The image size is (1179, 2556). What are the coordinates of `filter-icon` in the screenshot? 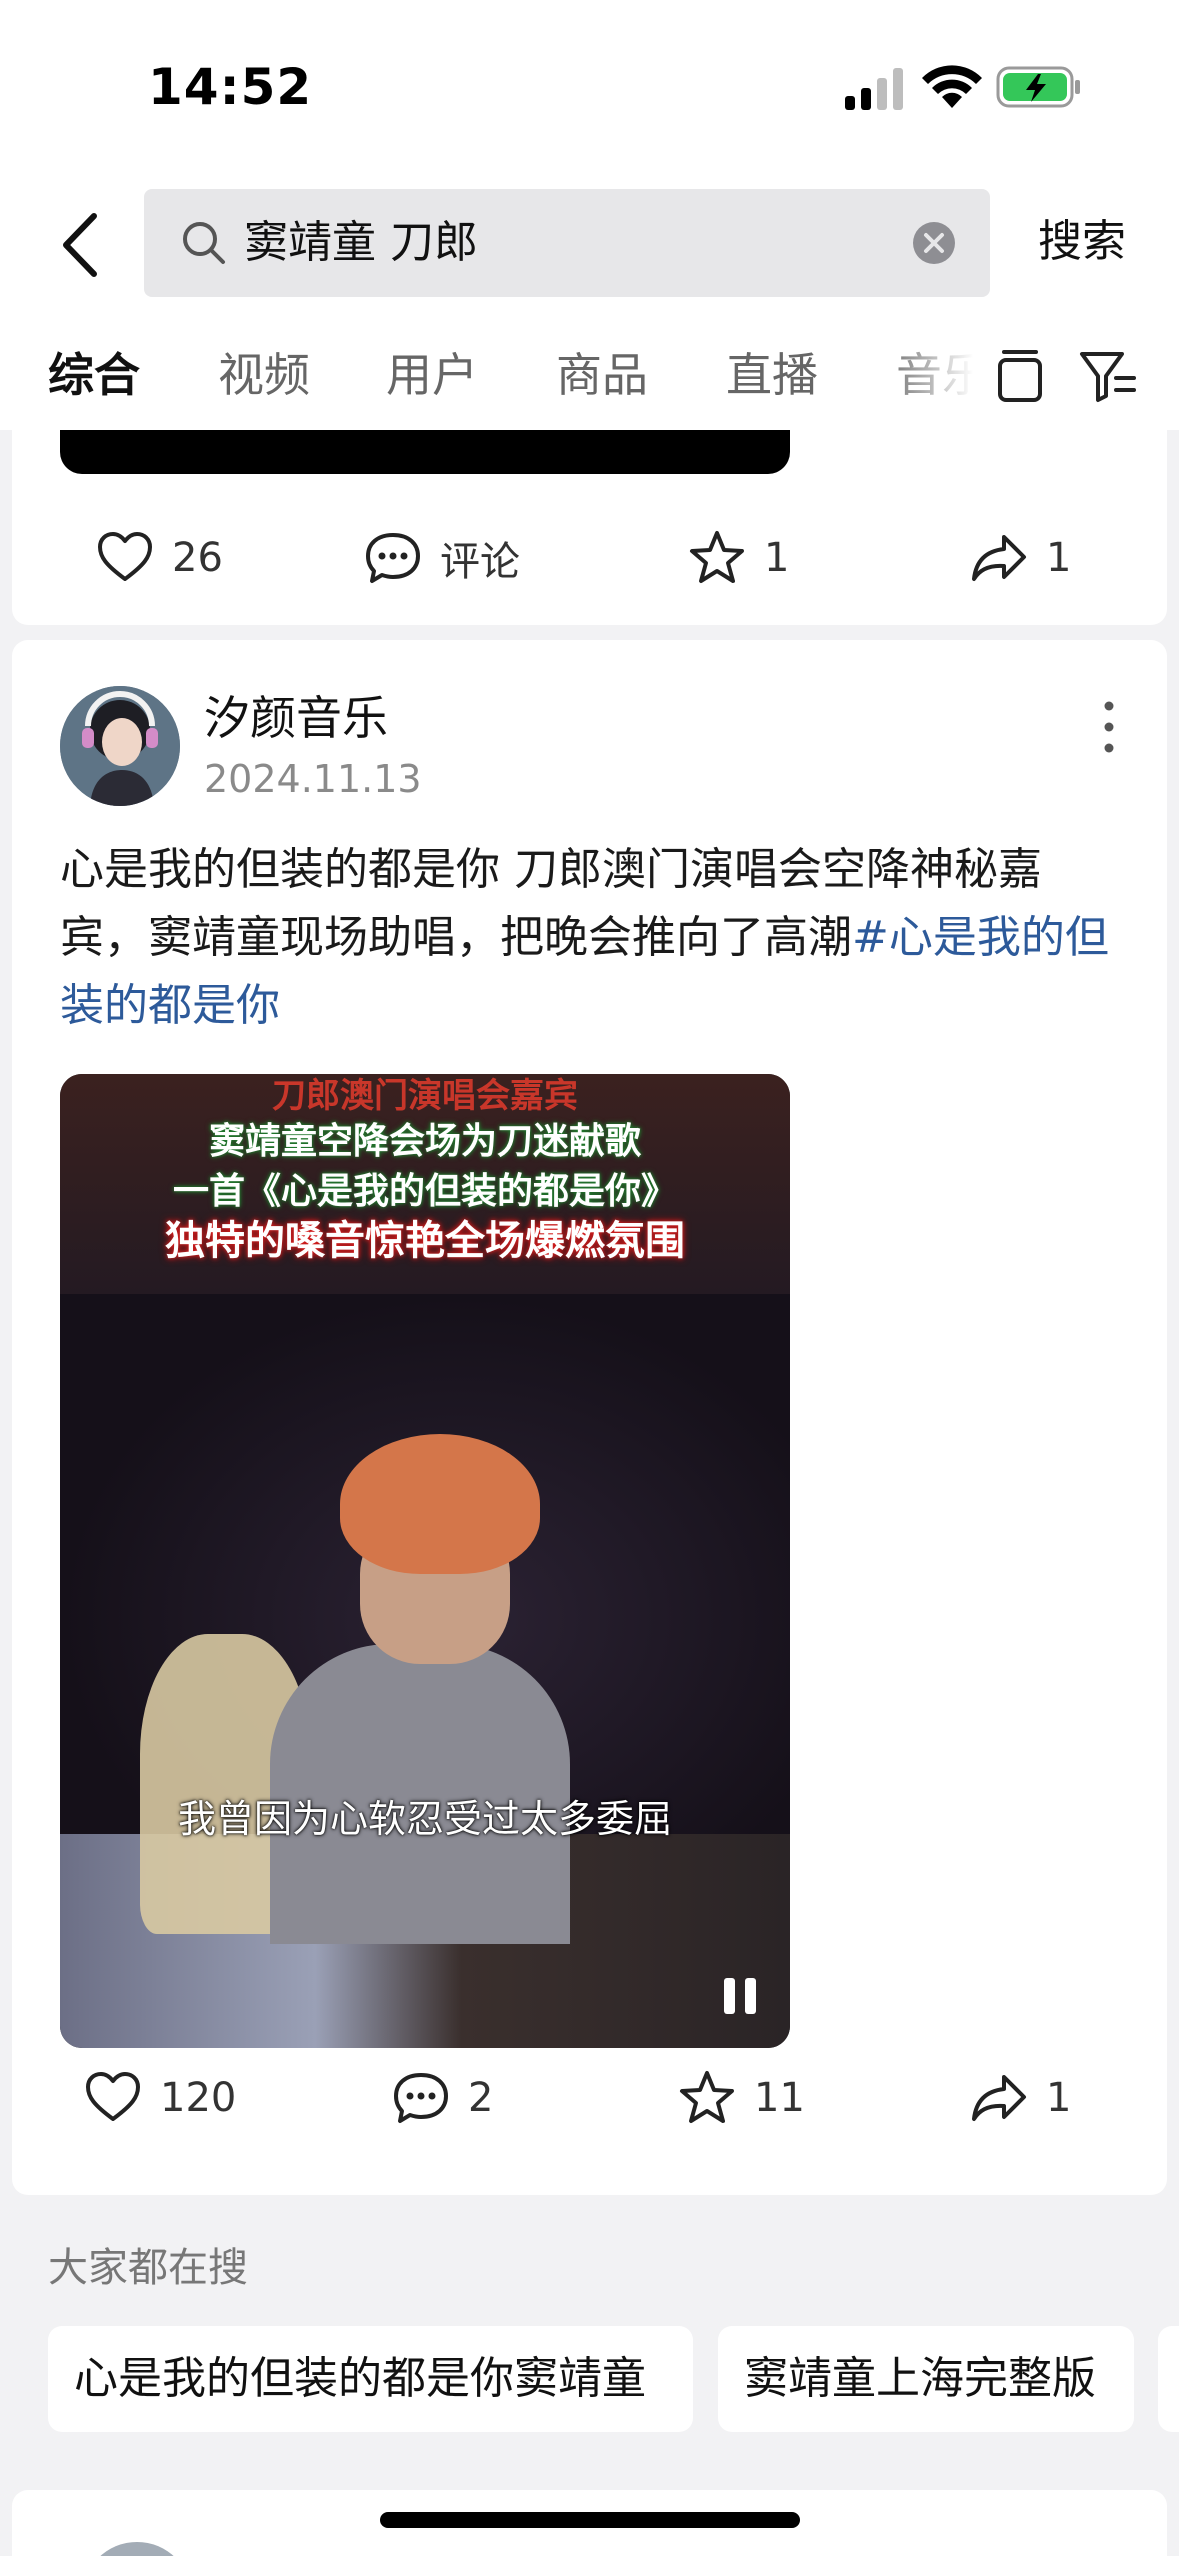 It's located at (1108, 376).